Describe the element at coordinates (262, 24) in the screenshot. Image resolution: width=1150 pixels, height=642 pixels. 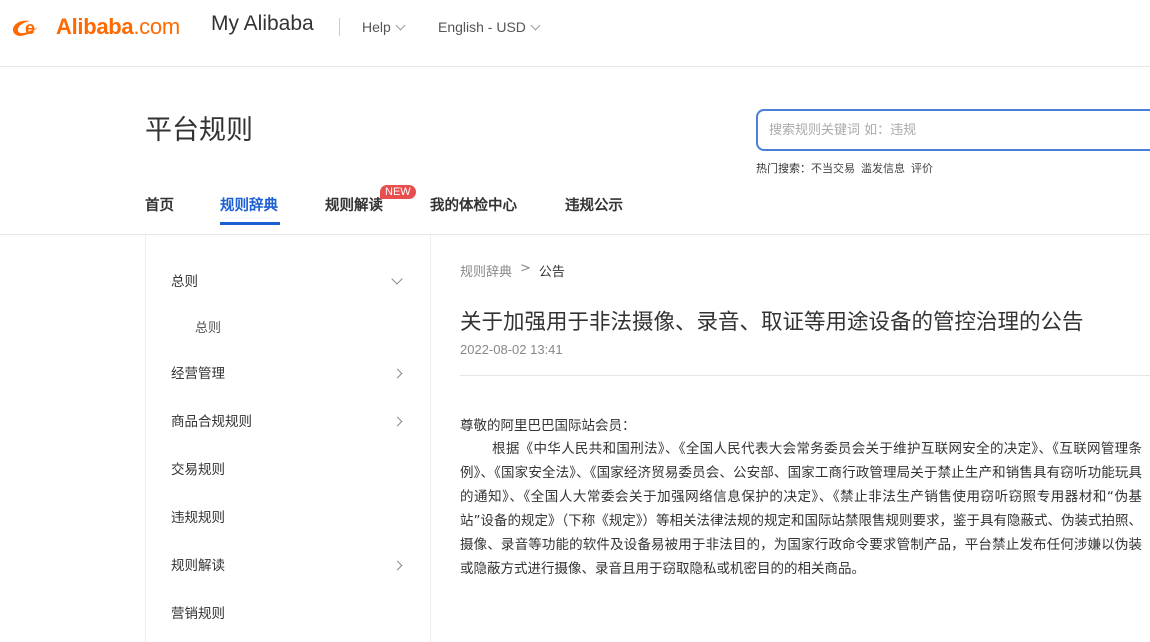
I see `my-alibaba-title: My Alibaba` at that location.